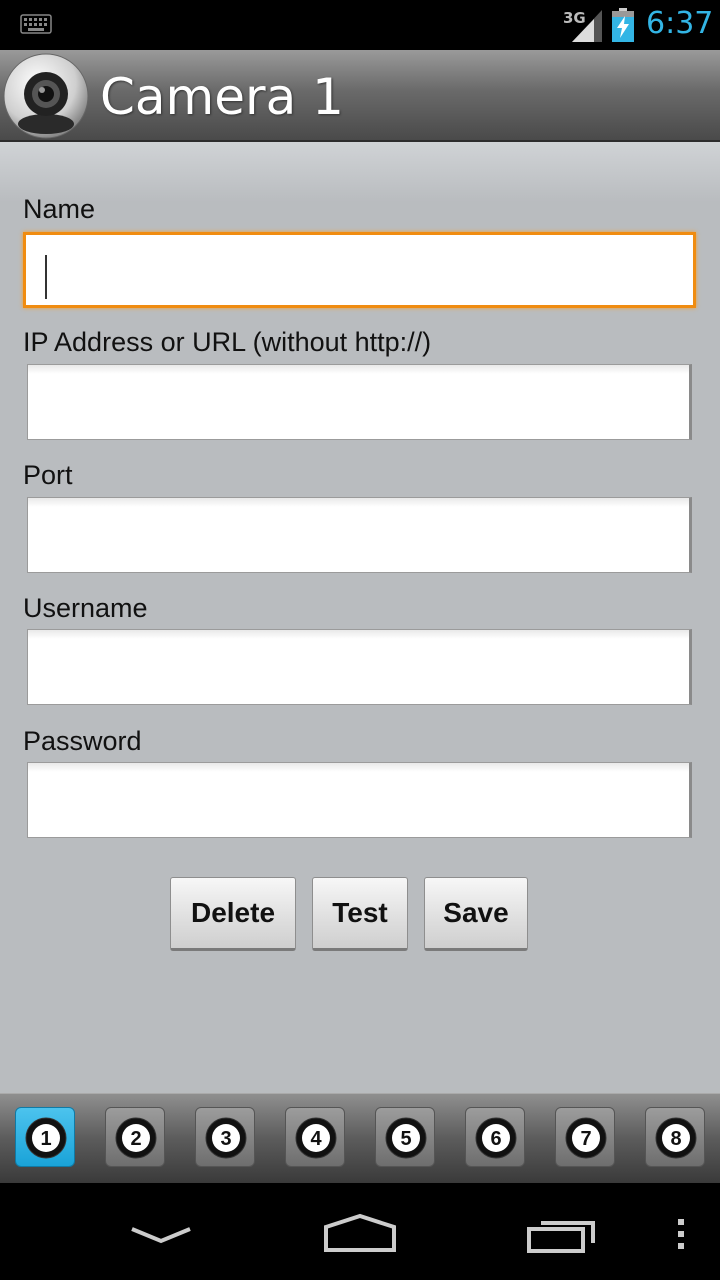 This screenshot has height=1280, width=720. I want to click on camera-number-label: 1, so click(45, 1139).